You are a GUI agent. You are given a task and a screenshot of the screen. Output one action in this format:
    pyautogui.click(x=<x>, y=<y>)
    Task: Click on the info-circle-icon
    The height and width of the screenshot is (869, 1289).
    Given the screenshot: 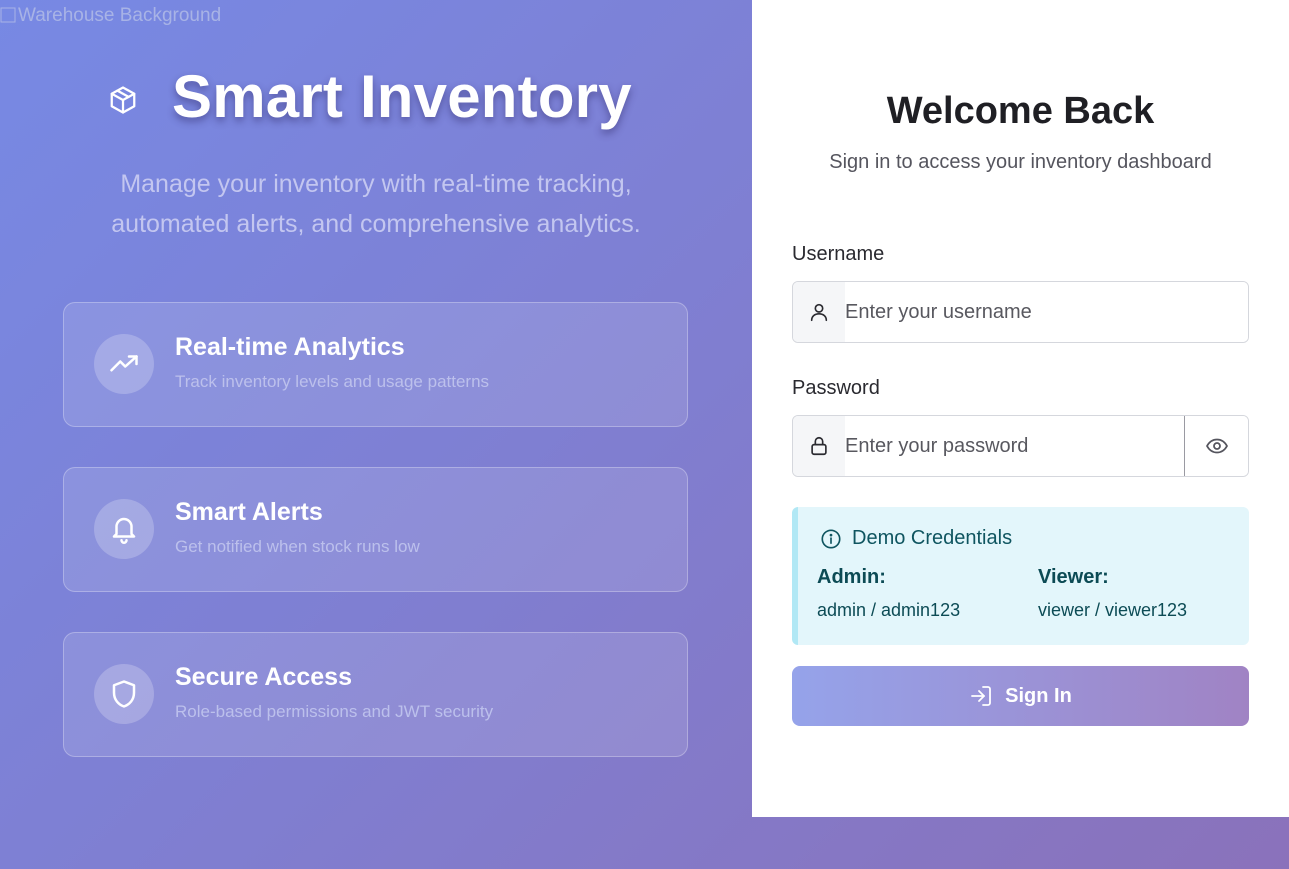 What is the action you would take?
    pyautogui.click(x=831, y=538)
    